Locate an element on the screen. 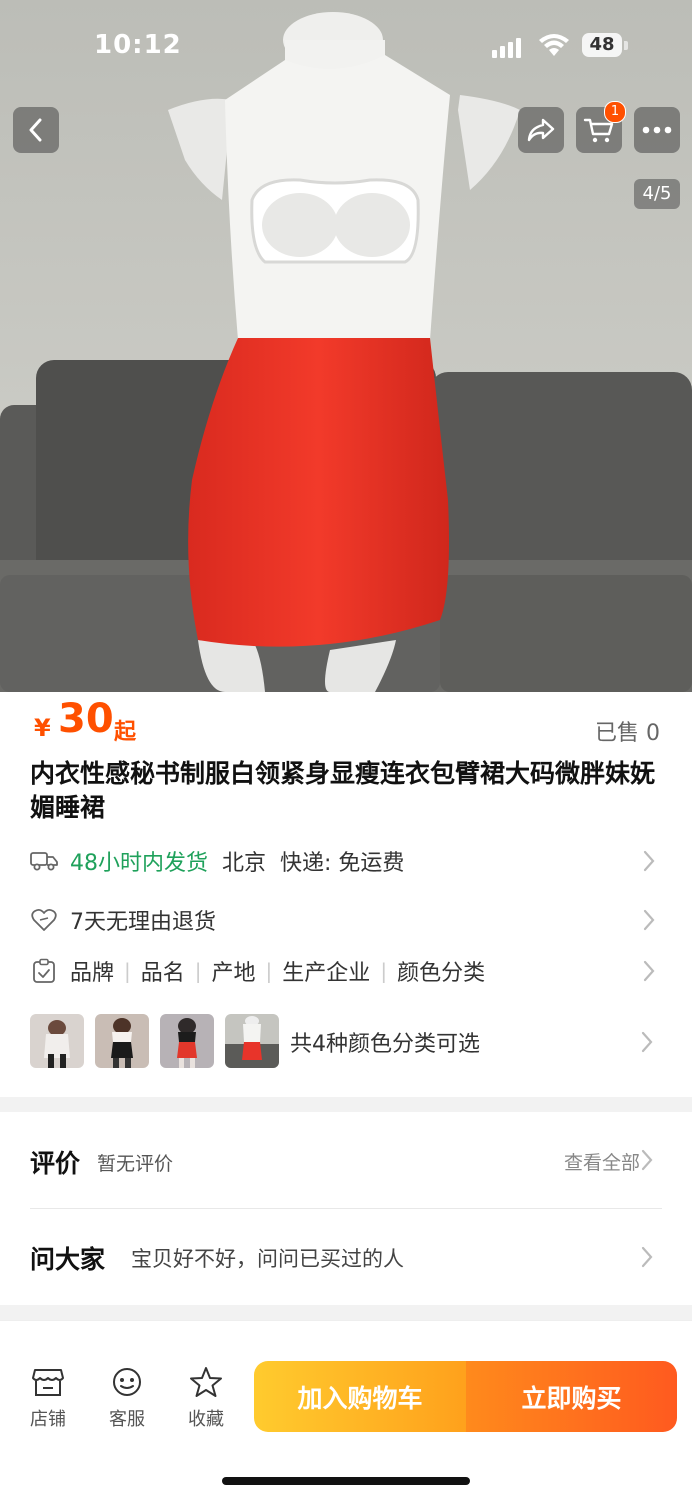 The image size is (692, 1501). reviews-status: 暂无评价 is located at coordinates (135, 1164).